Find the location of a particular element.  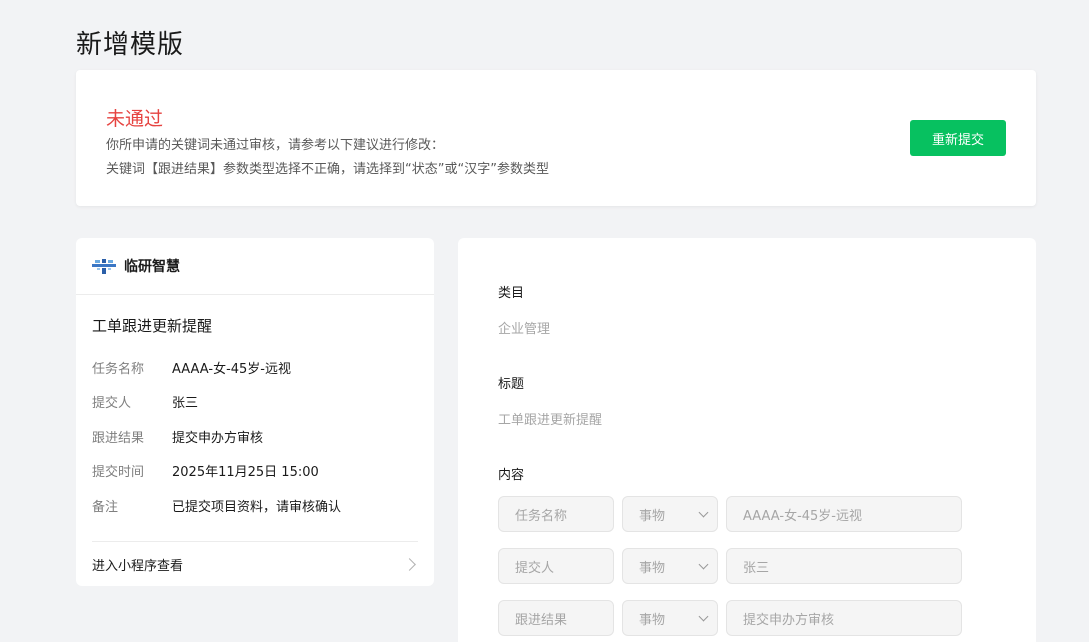

preview-field-row: 跟进结果 提交申办方审核 is located at coordinates (255, 436).